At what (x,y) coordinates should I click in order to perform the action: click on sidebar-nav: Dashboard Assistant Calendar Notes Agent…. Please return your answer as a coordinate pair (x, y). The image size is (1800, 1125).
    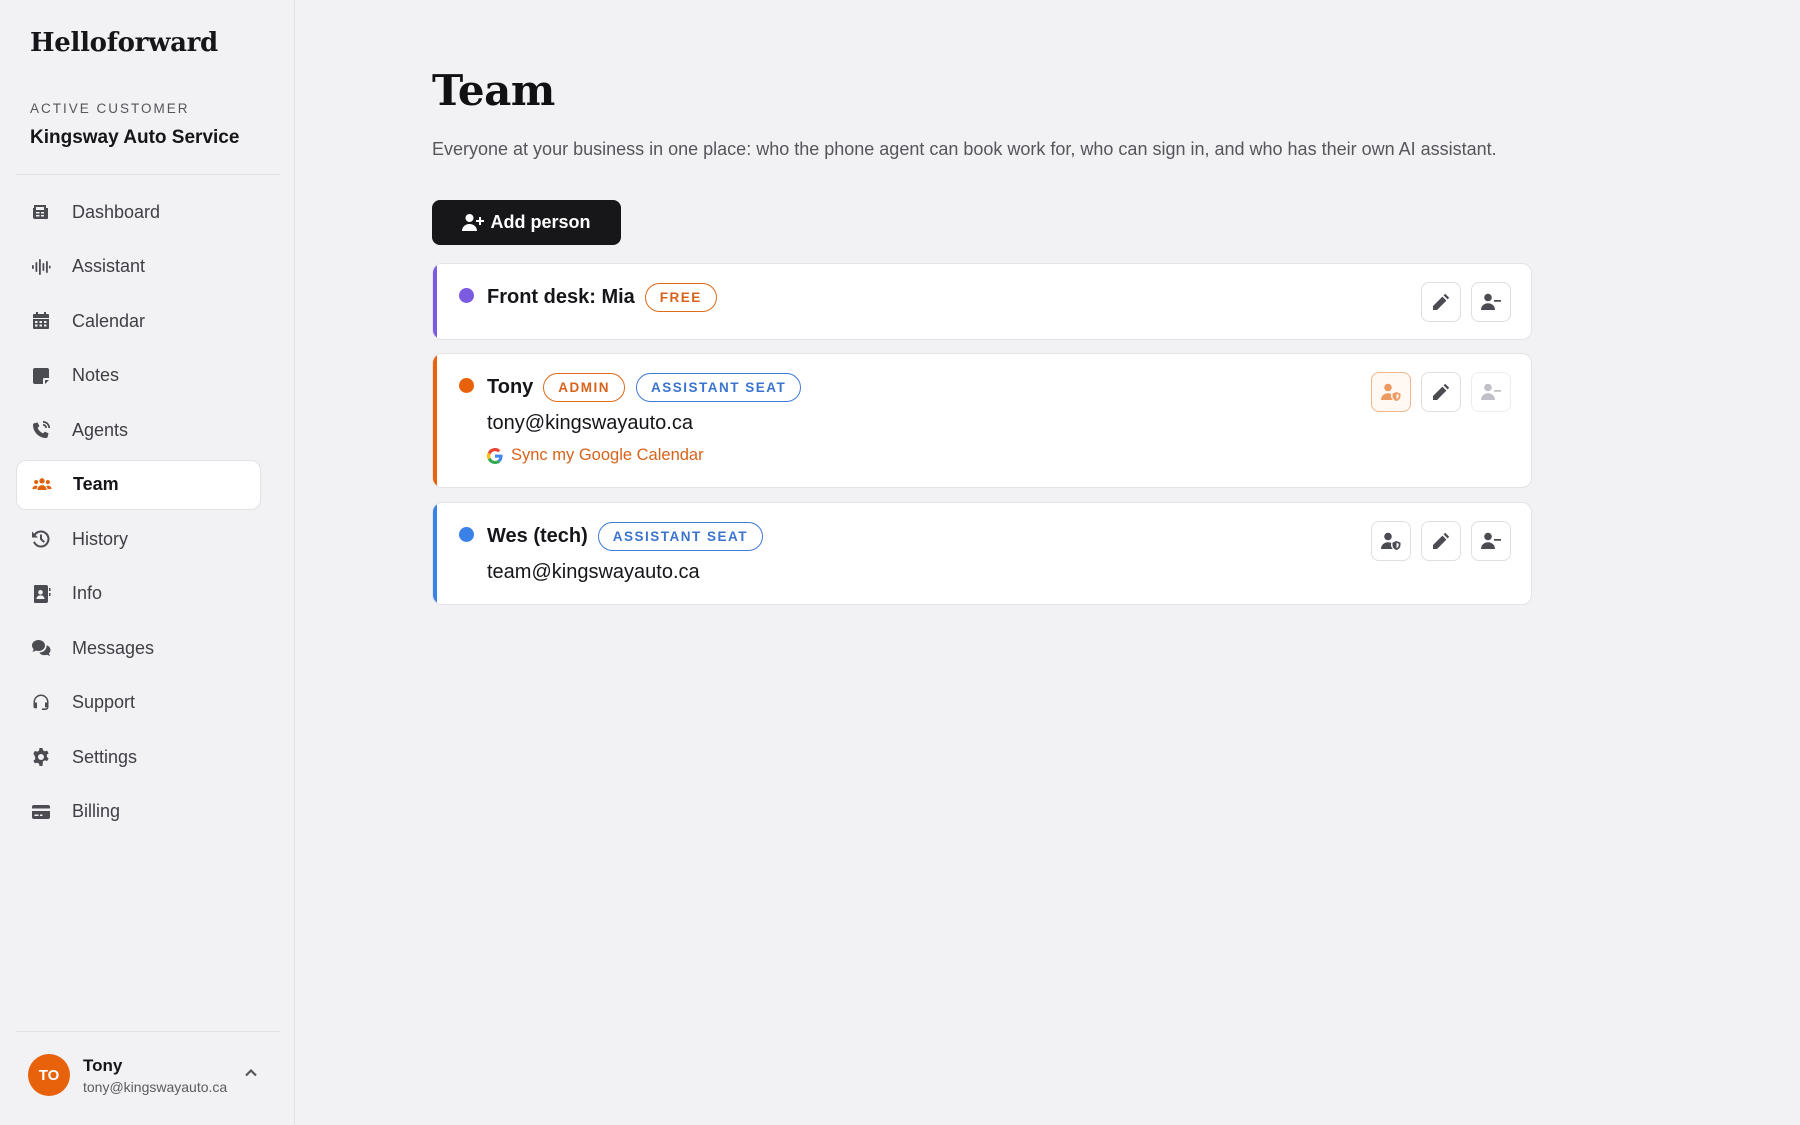
    Looking at the image, I should click on (138, 514).